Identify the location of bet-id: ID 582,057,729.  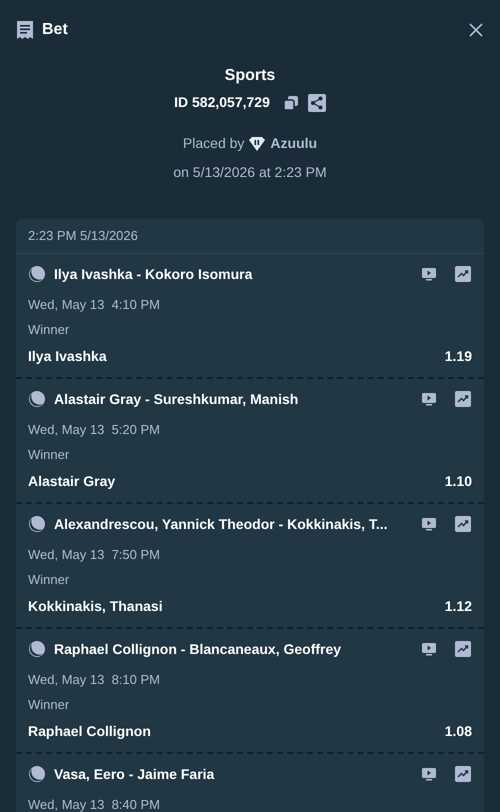
(222, 102).